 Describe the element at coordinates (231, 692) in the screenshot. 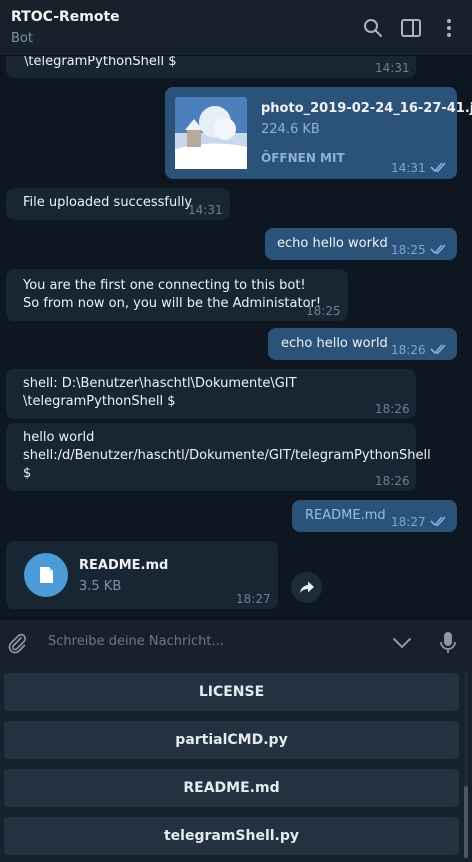

I see `keyboard-button-license: LICENSE` at that location.